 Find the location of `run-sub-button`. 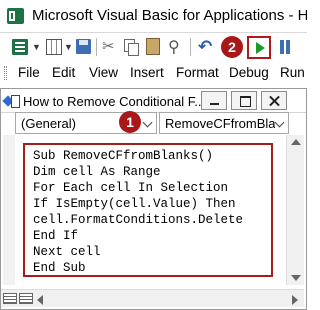

run-sub-button is located at coordinates (259, 47).